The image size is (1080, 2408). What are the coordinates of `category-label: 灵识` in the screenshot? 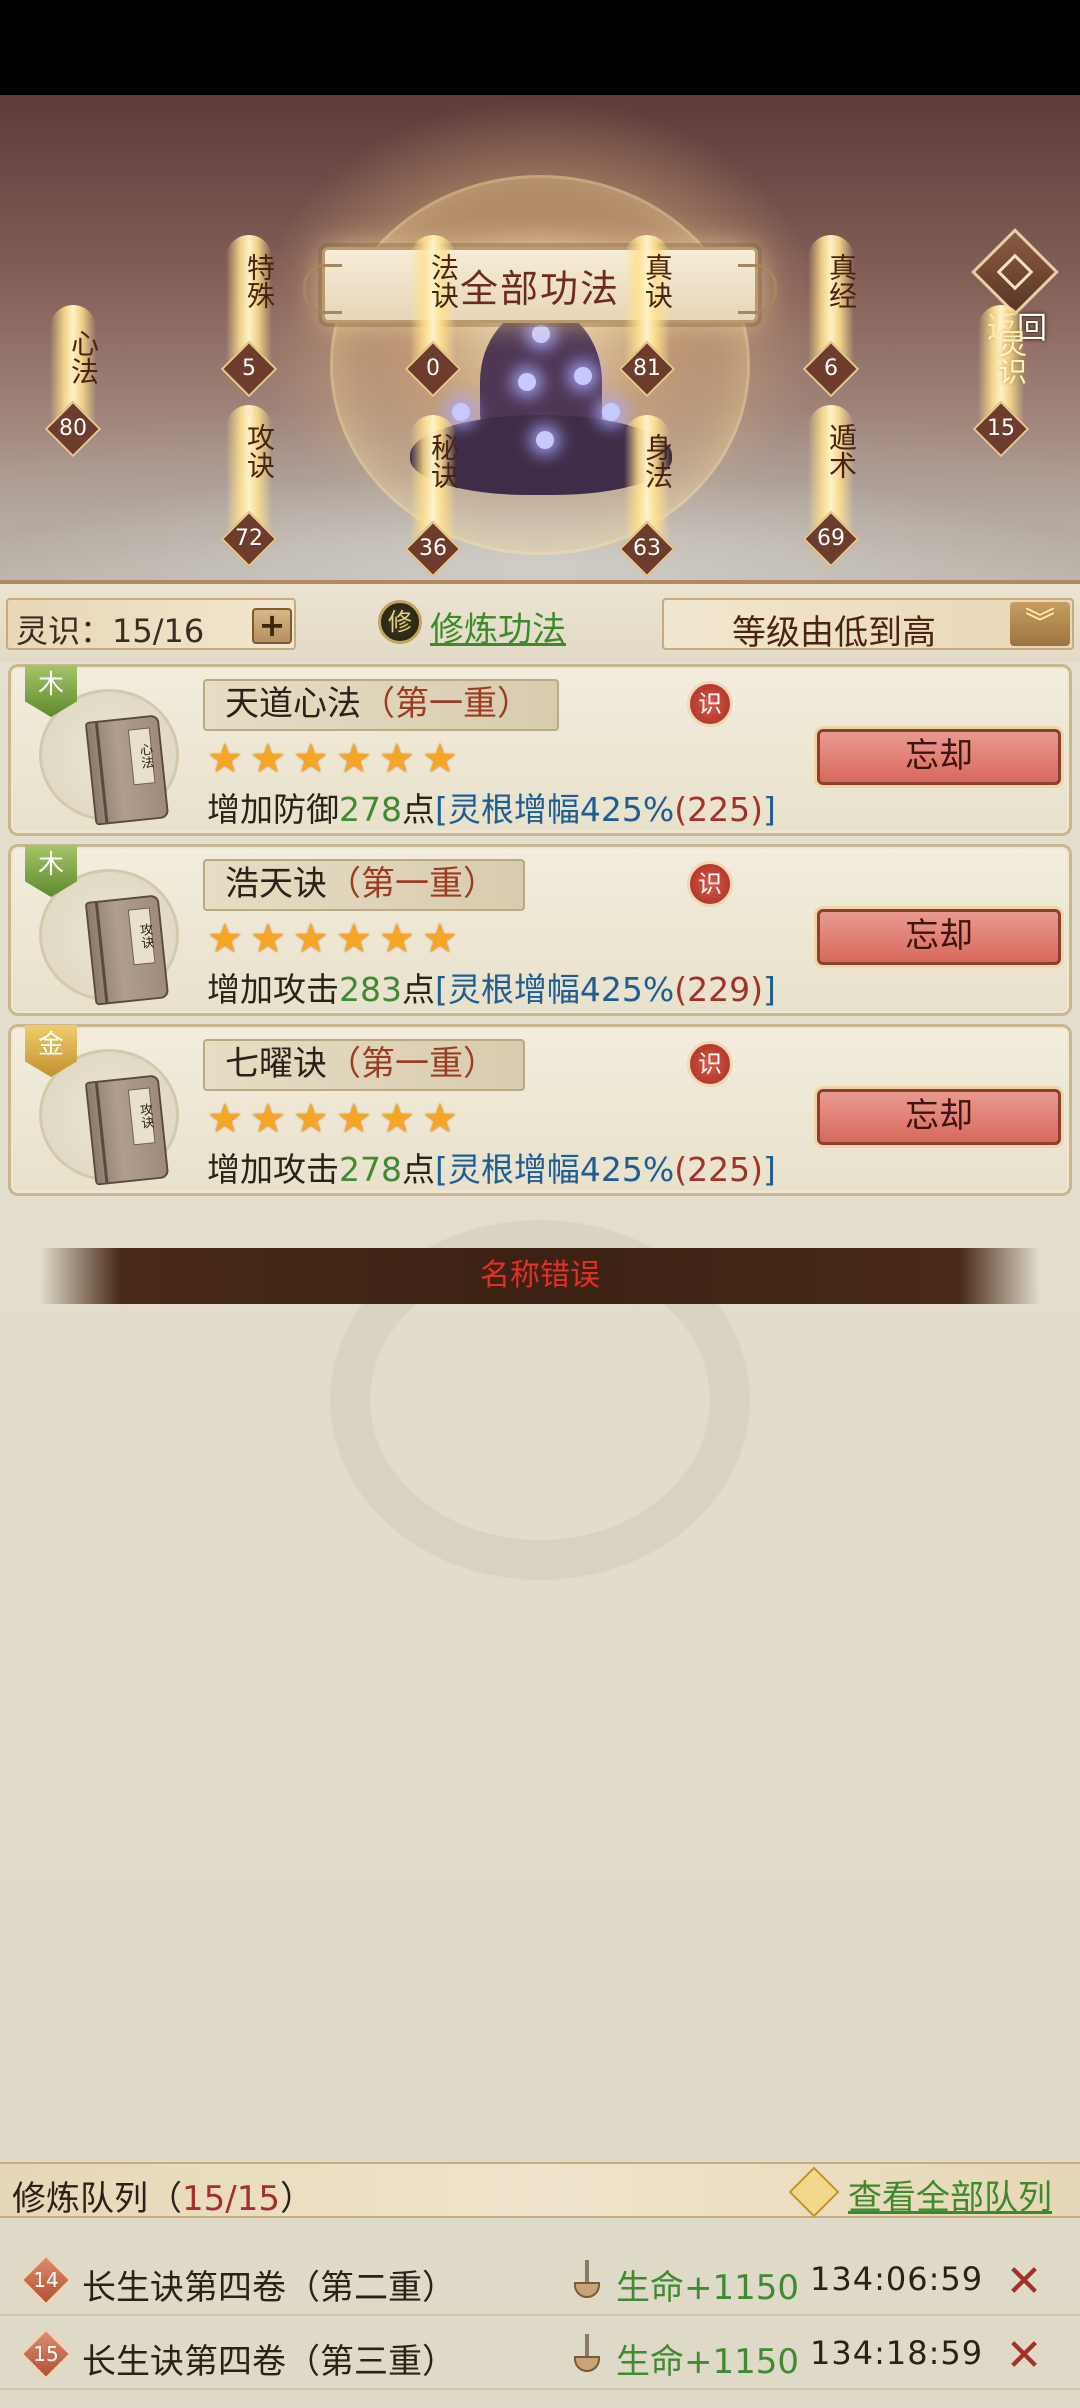 It's located at (1011, 357).